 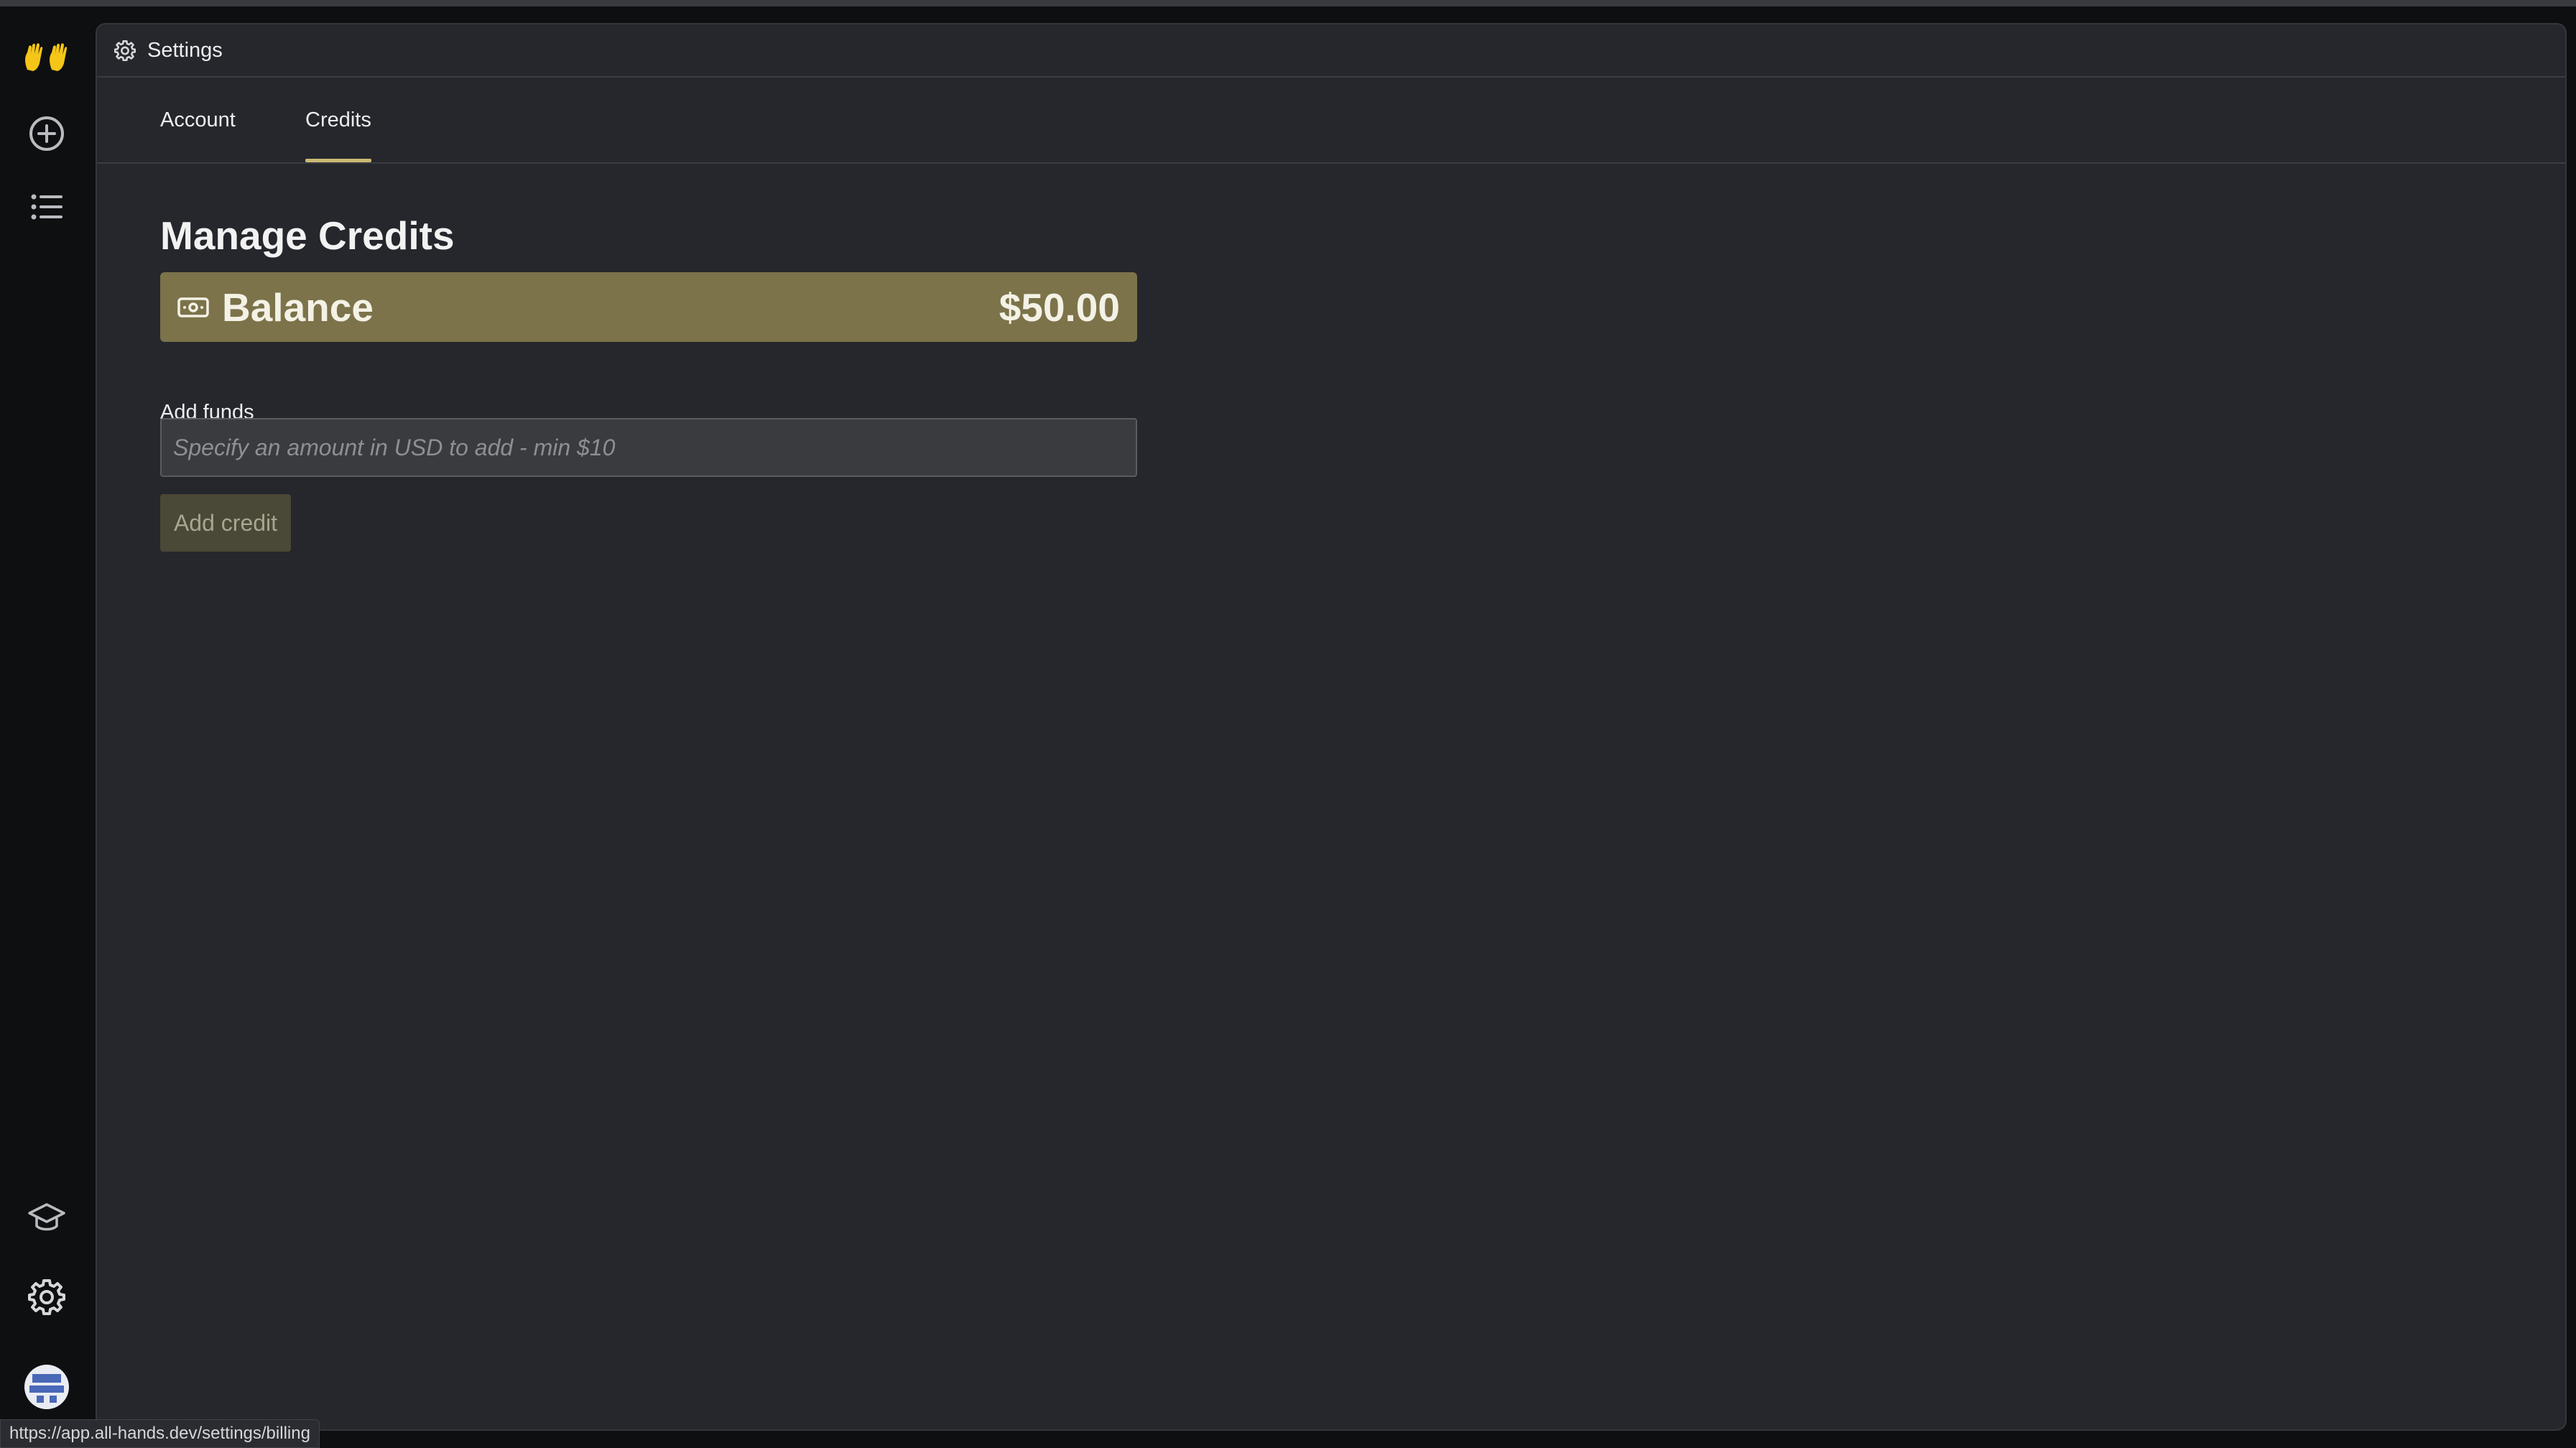 I want to click on add-funds-input, so click(x=648, y=447).